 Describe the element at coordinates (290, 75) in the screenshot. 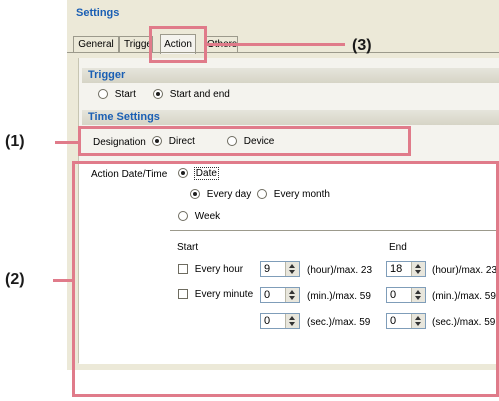

I see `trigger-heading: Trigger` at that location.